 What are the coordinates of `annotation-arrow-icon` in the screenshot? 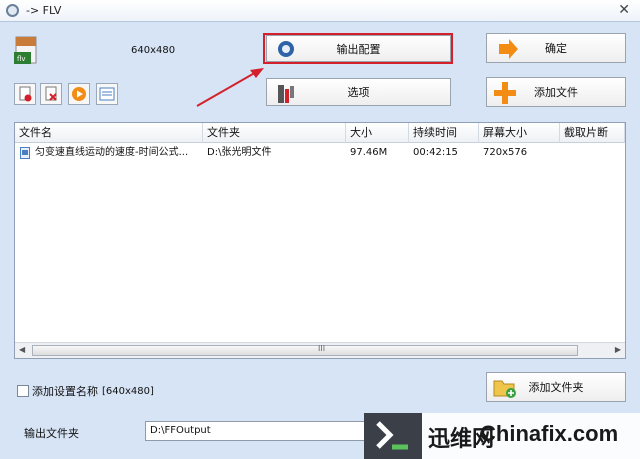 It's located at (230, 87).